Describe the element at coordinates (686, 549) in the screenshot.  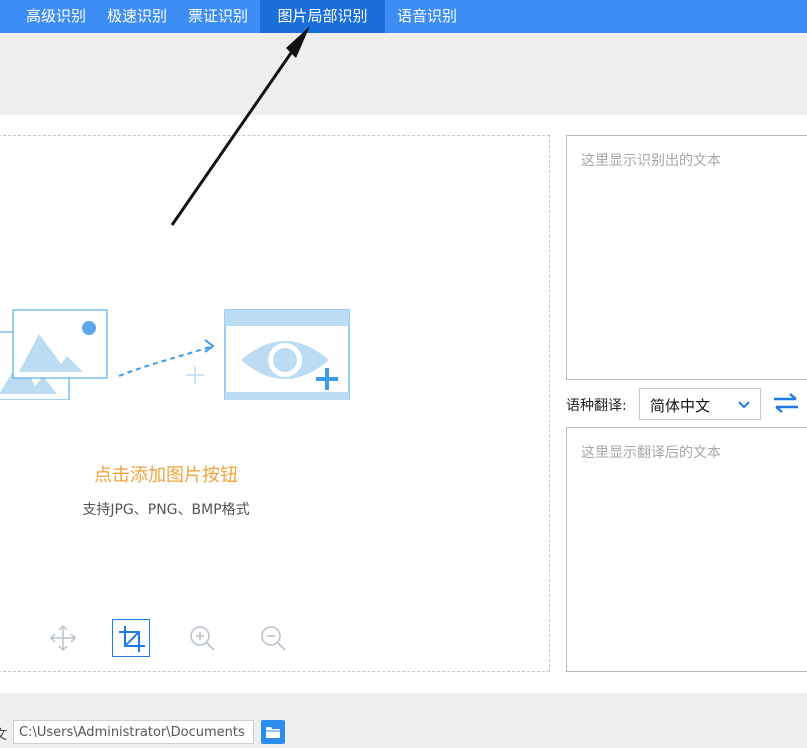
I see `translated-text-area: 这里显示翻译后的文本` at that location.